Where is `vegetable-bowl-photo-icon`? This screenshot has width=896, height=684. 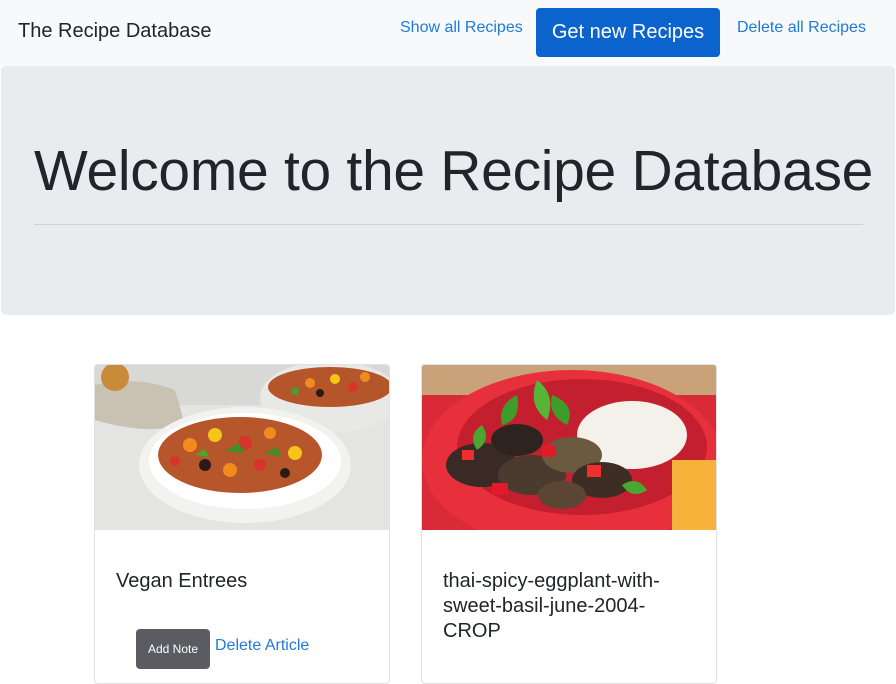
vegetable-bowl-photo-icon is located at coordinates (242, 447).